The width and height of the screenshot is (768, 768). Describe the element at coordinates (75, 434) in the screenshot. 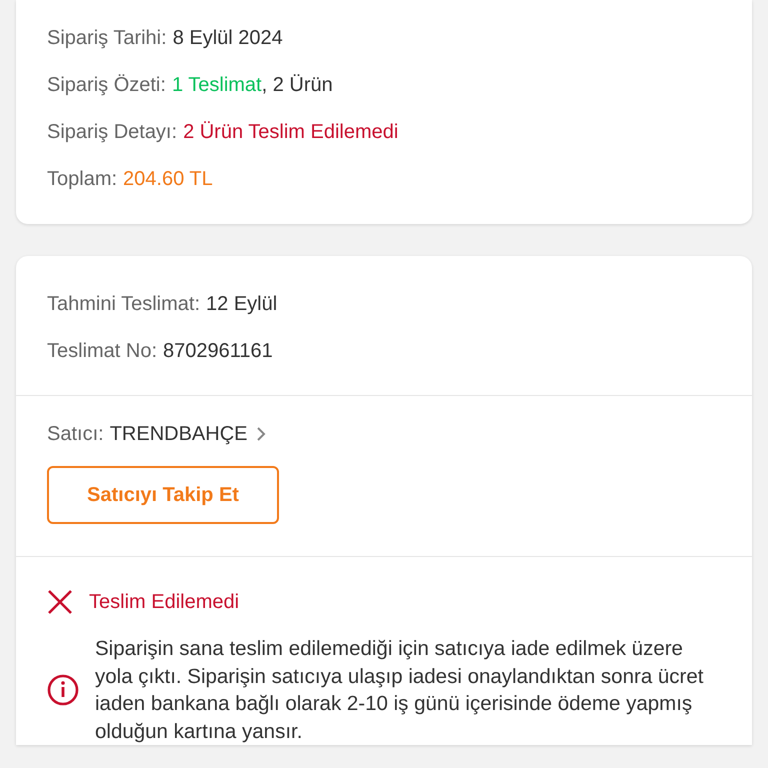

I see `seller-label: Satıcı:` at that location.